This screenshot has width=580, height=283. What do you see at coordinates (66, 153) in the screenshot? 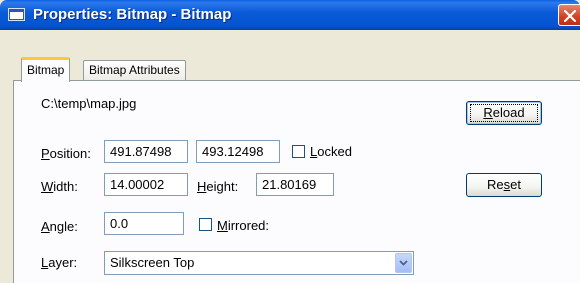
I see `position-label: Position:` at bounding box center [66, 153].